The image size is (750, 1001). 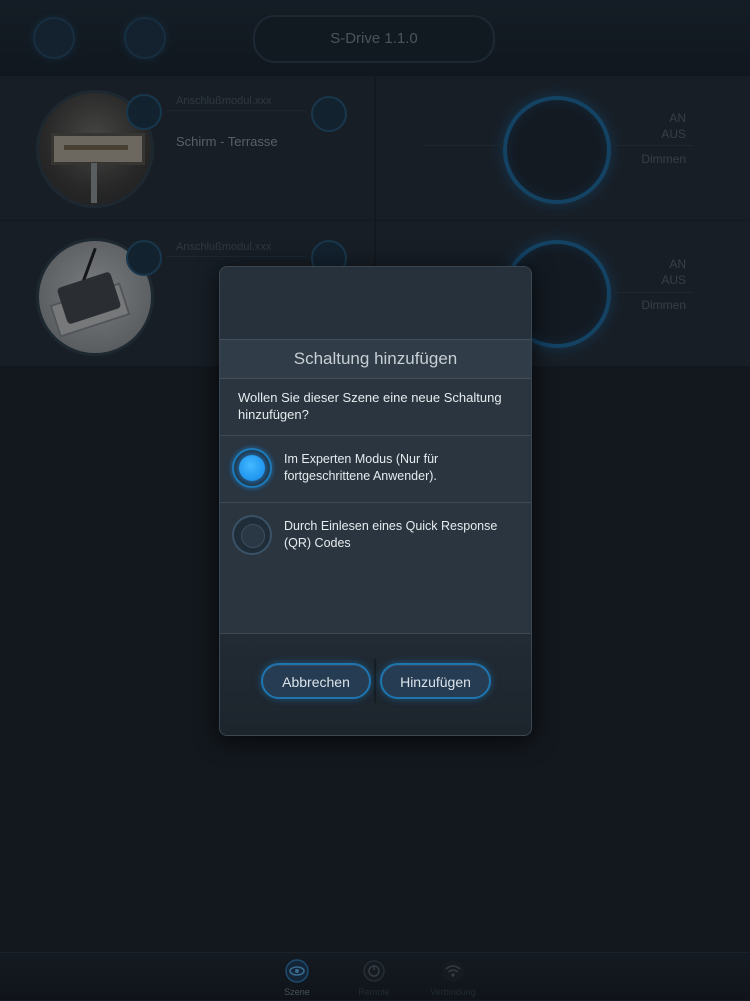 I want to click on dialog-title: Schaltung hinzufügen, so click(x=375, y=359).